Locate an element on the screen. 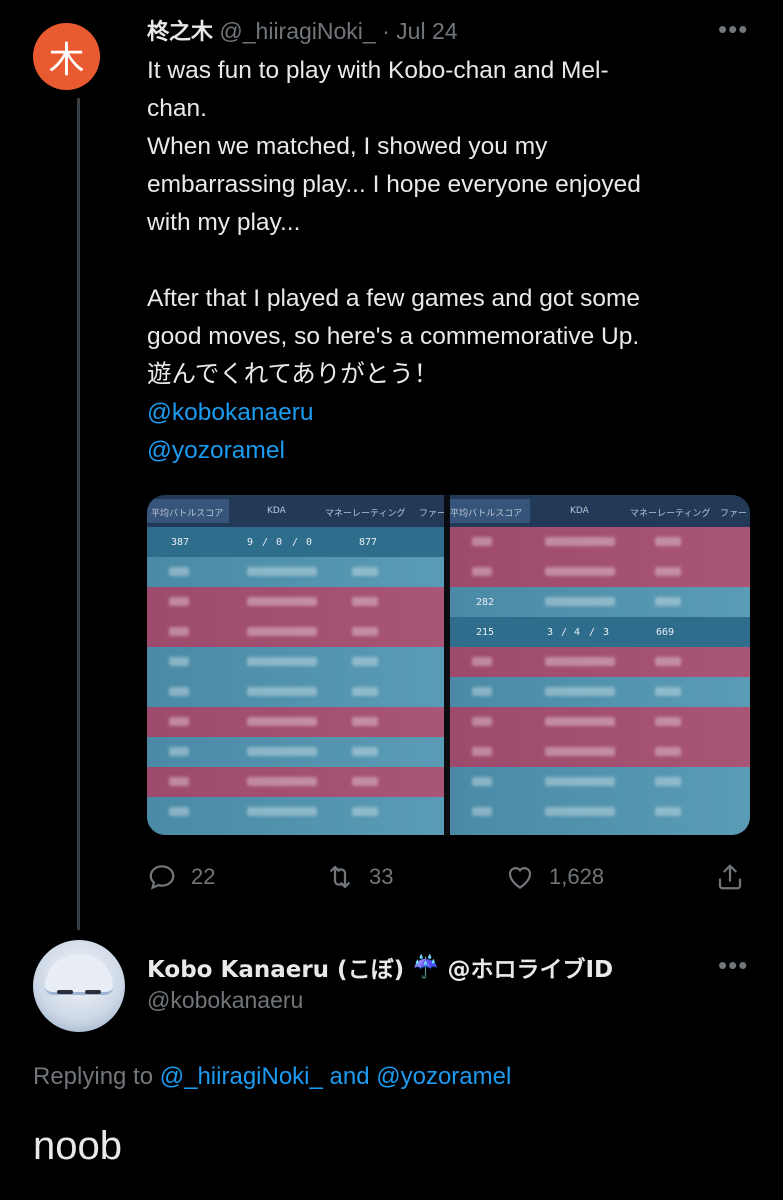 Image resolution: width=783 pixels, height=1200 pixels. cell: 387 is located at coordinates (180, 542).